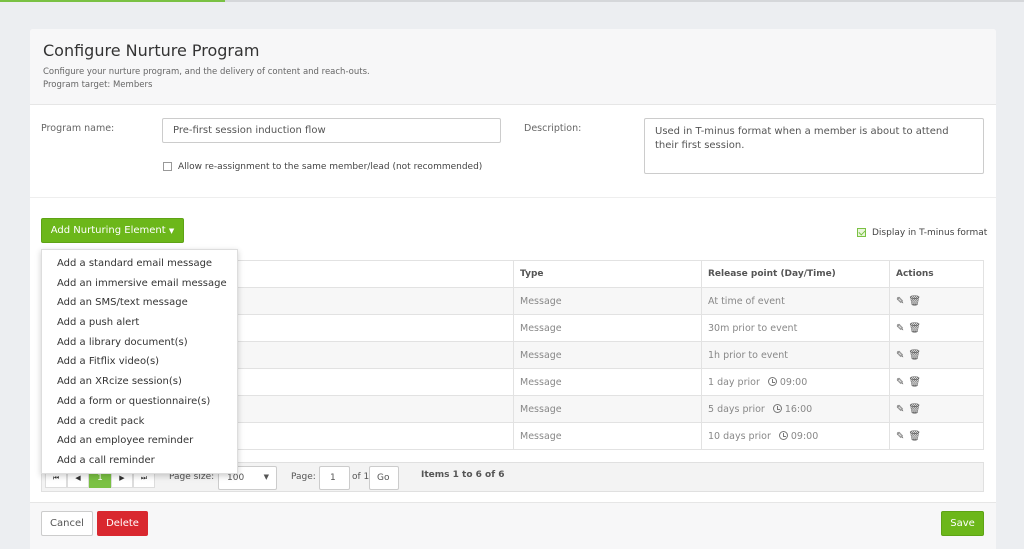  Describe the element at coordinates (513, 197) in the screenshot. I see `divider` at that location.